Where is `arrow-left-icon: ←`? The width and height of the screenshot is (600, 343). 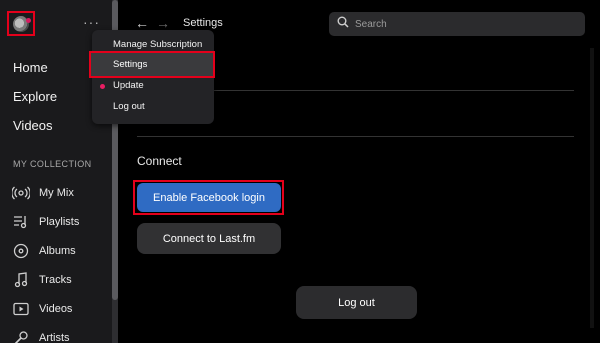 arrow-left-icon: ← is located at coordinates (142, 23).